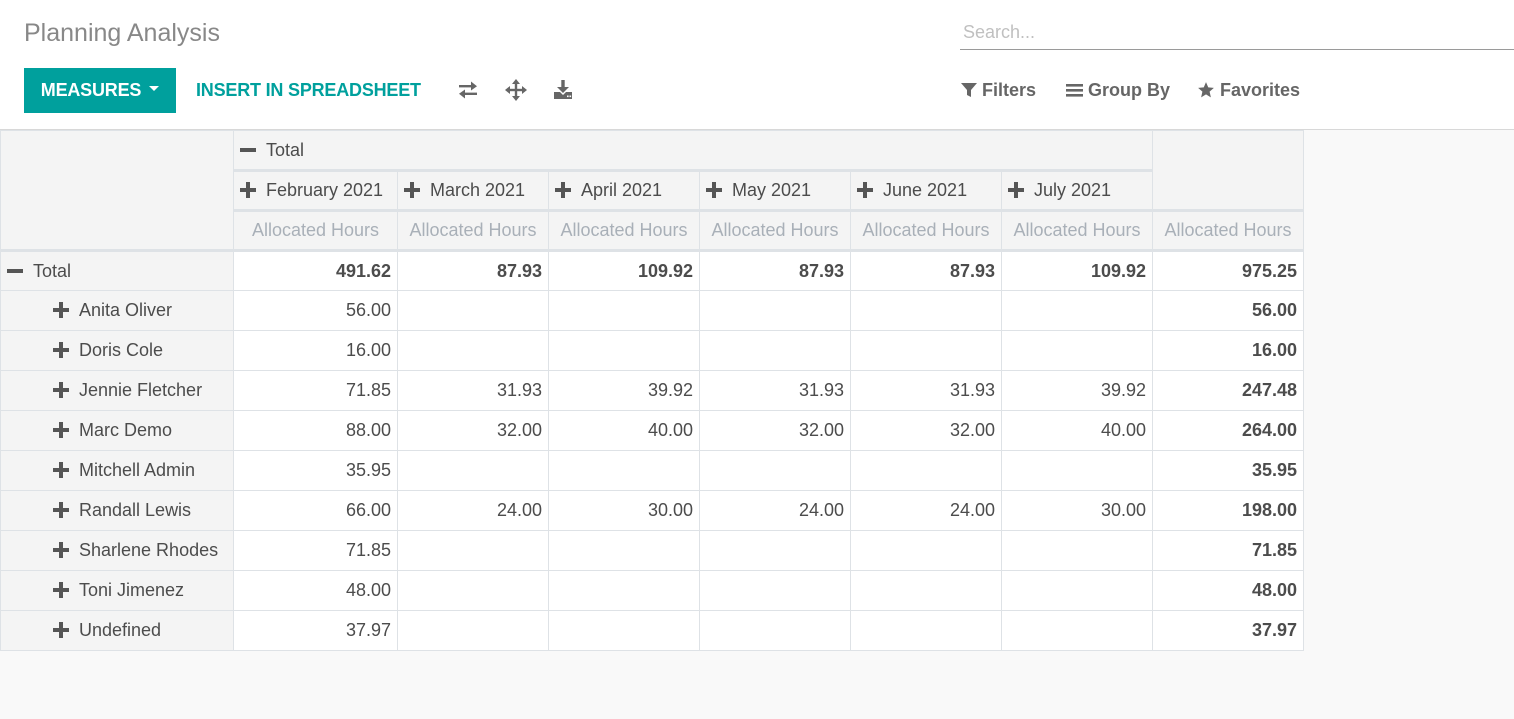 This screenshot has width=1514, height=719. I want to click on col-header-total: Total, so click(693, 150).